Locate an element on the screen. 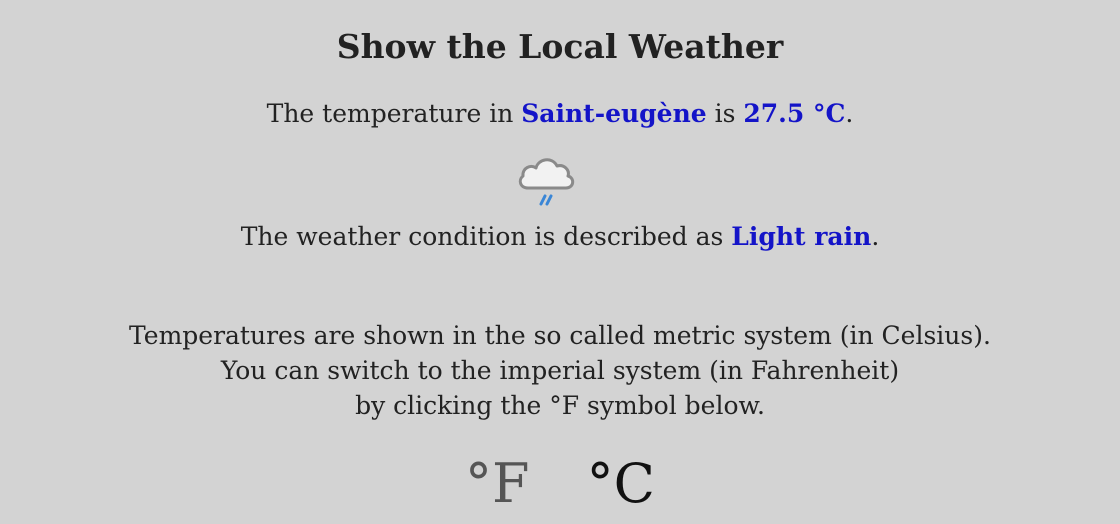 The width and height of the screenshot is (1120, 524). temperature-prefix: The temperature in is located at coordinates (390, 113).